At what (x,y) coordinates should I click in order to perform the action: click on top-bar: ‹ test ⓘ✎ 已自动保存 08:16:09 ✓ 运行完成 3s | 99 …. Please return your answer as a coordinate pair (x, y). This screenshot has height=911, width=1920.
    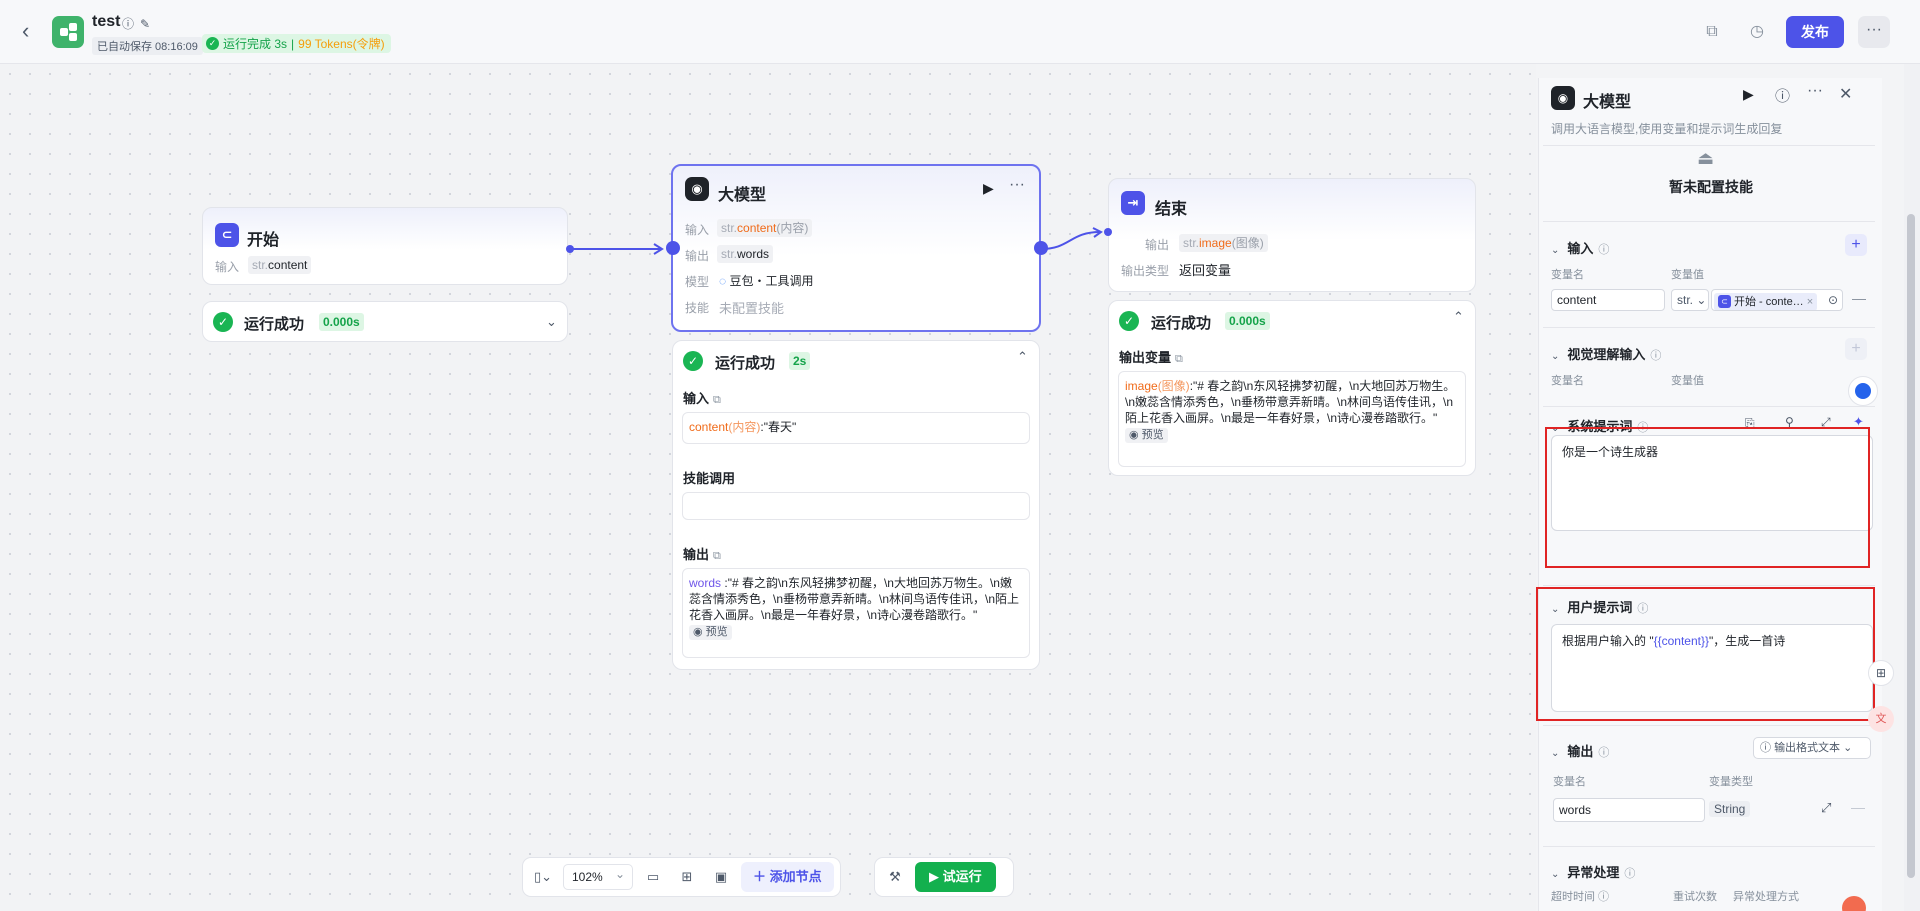
    Looking at the image, I should click on (960, 32).